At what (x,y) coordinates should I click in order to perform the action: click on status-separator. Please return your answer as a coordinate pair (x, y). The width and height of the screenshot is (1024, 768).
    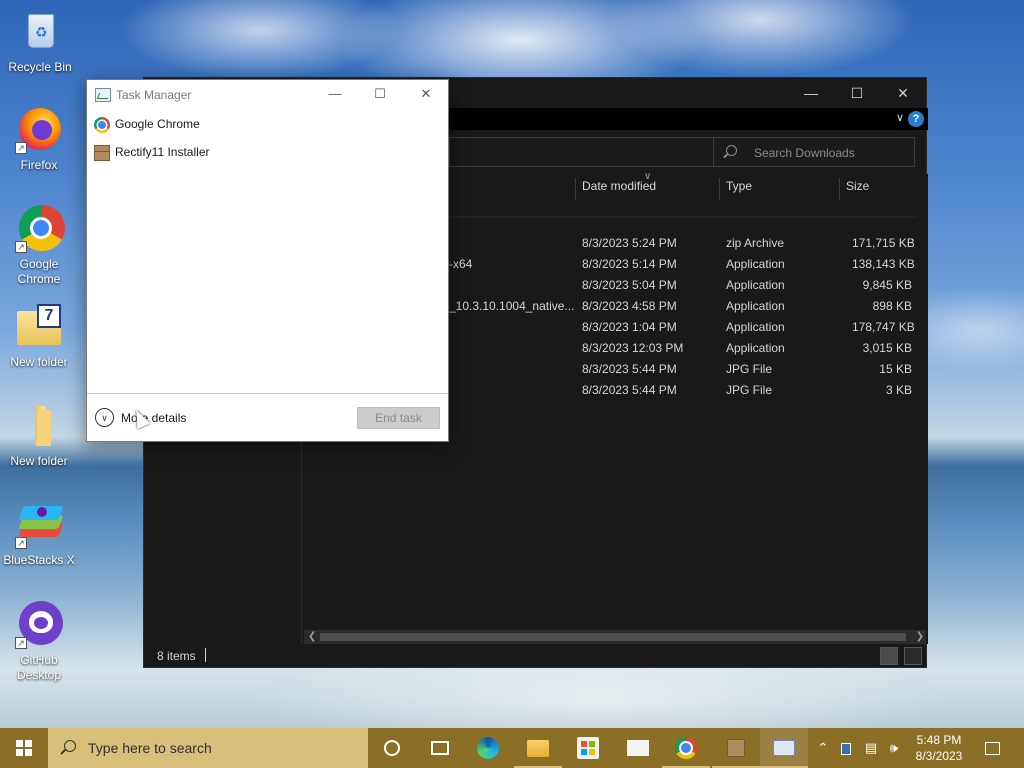
    Looking at the image, I should click on (205, 655).